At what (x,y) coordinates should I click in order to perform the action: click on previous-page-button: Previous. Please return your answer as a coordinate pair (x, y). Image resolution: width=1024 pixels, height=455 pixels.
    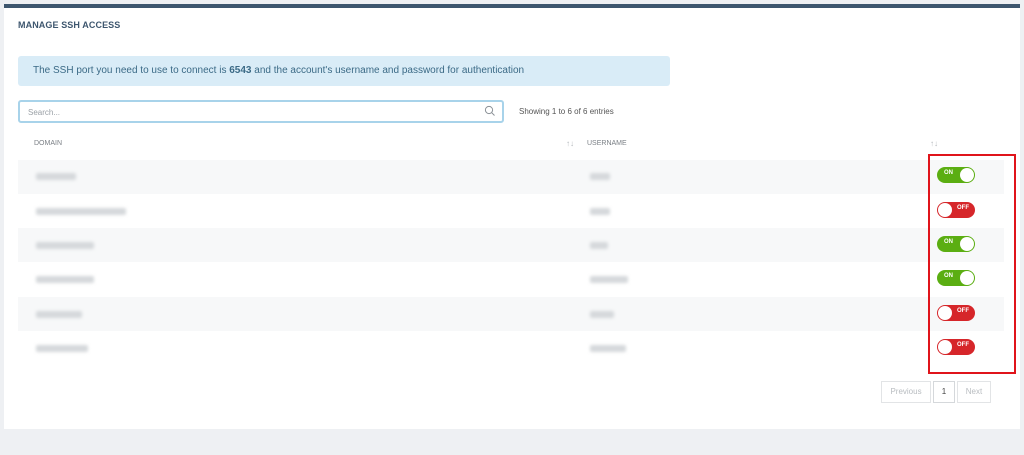
    Looking at the image, I should click on (906, 392).